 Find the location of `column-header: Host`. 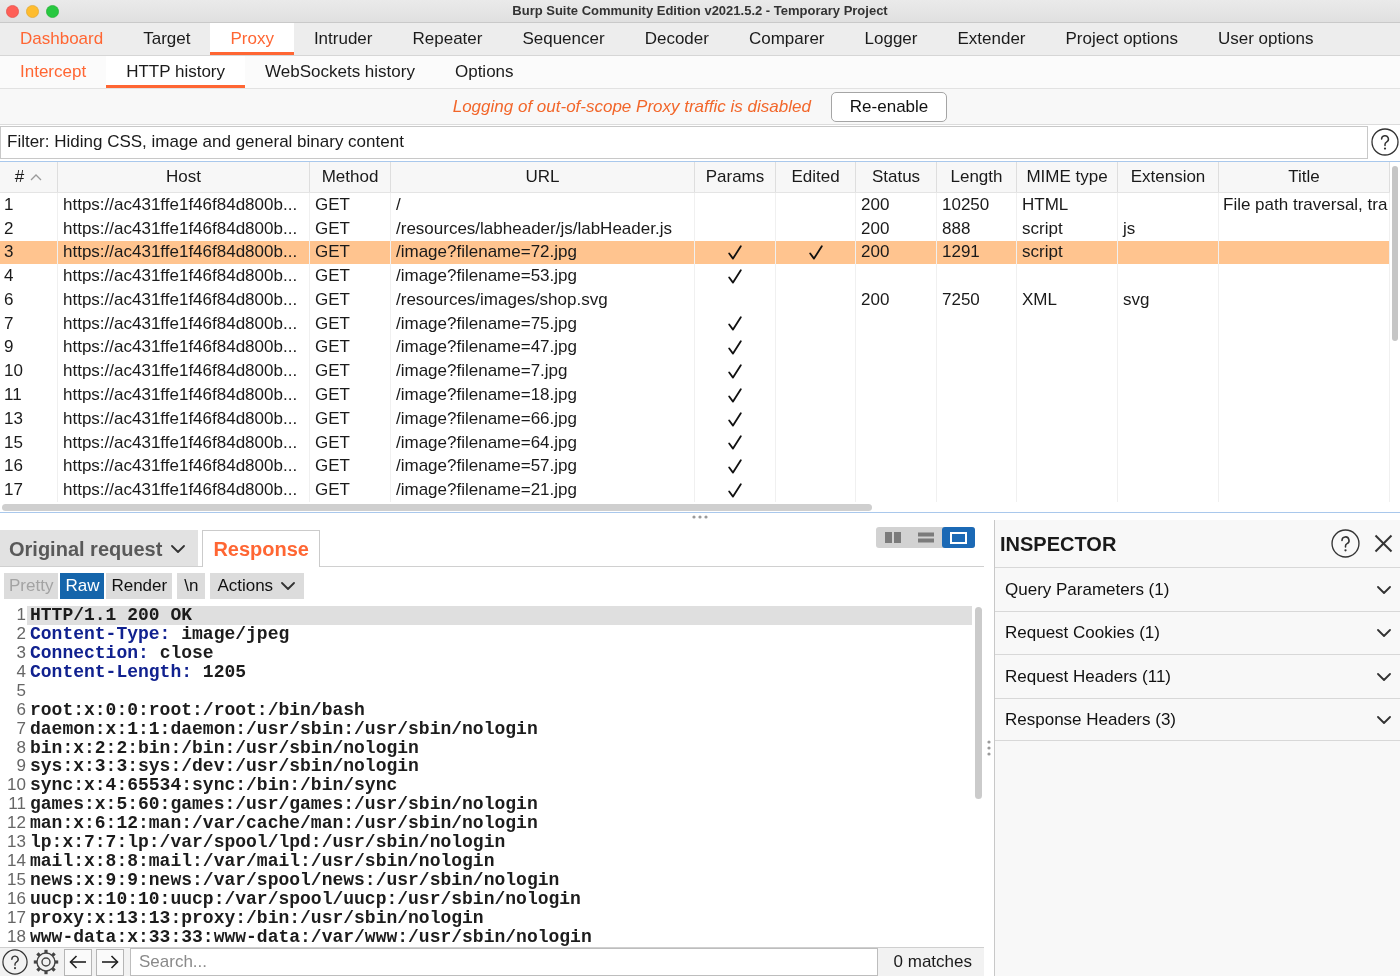

column-header: Host is located at coordinates (184, 177).